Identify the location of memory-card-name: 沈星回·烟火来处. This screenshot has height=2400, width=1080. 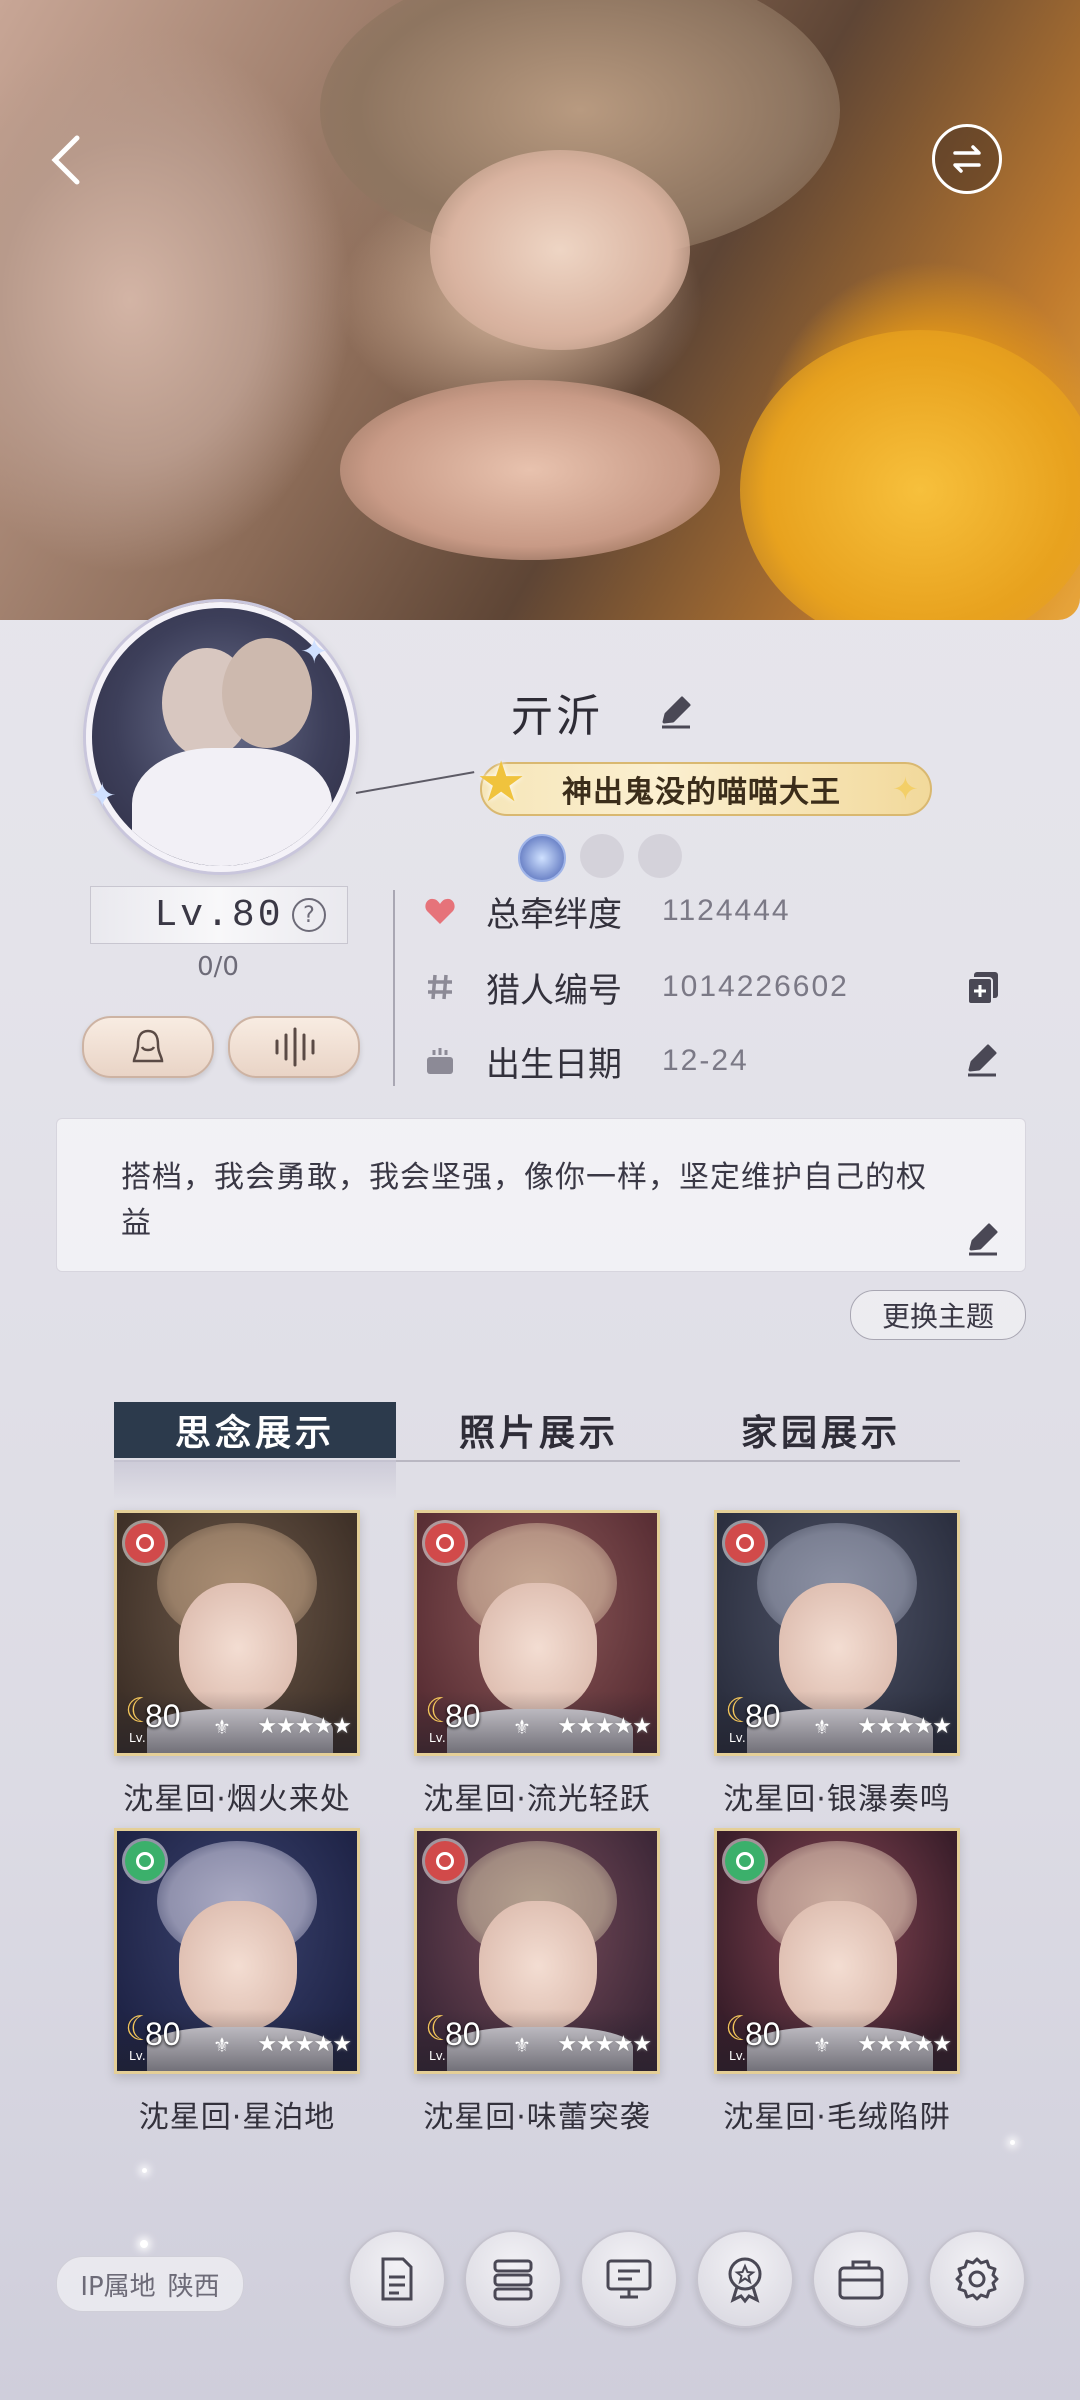
(237, 1799).